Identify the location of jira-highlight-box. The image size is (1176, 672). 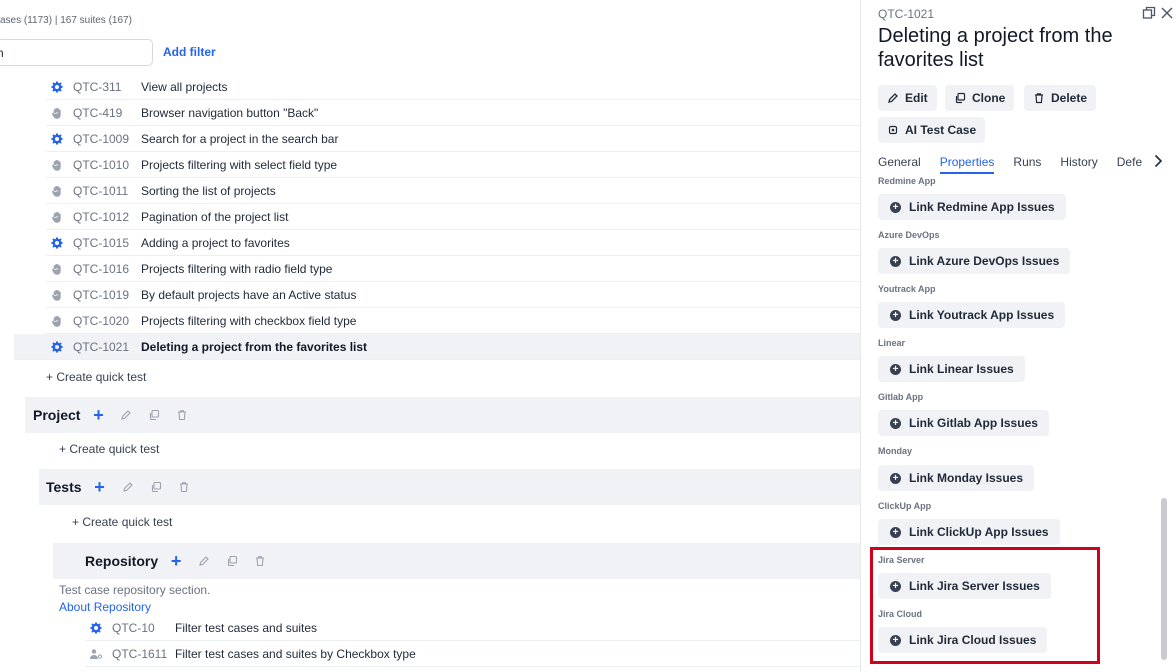
(985, 605).